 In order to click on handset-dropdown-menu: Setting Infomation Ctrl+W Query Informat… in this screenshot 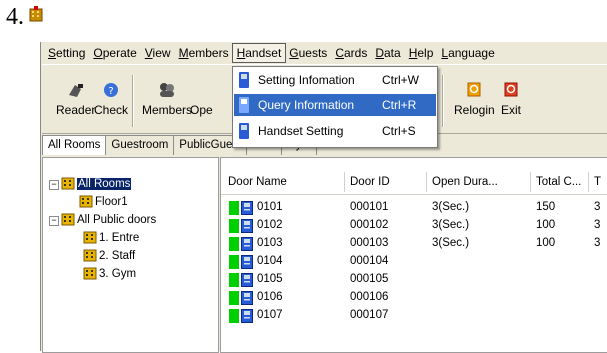, I will do `click(335, 107)`.